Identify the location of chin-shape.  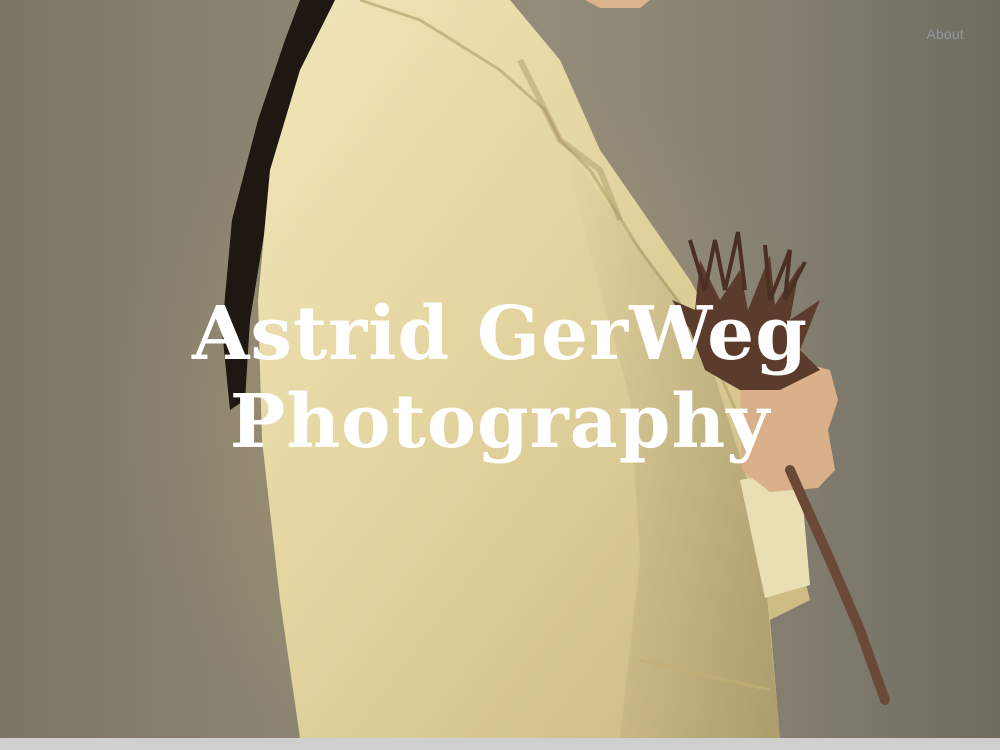
(617, 4).